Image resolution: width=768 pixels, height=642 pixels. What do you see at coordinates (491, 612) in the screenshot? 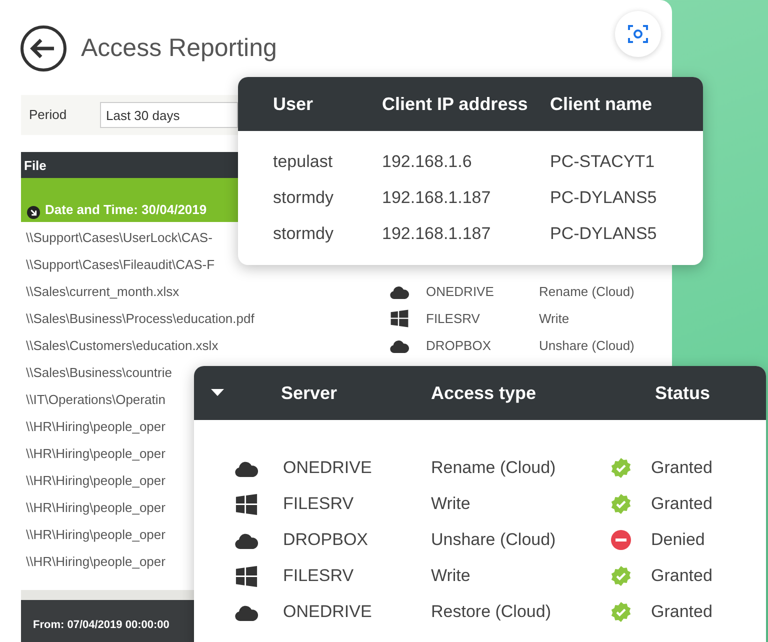
I see `access-type: Restore (Cloud)` at bounding box center [491, 612].